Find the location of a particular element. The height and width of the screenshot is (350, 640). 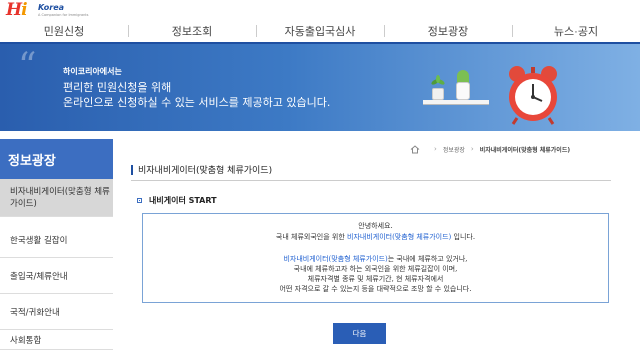

title-bar-icon is located at coordinates (132, 169).